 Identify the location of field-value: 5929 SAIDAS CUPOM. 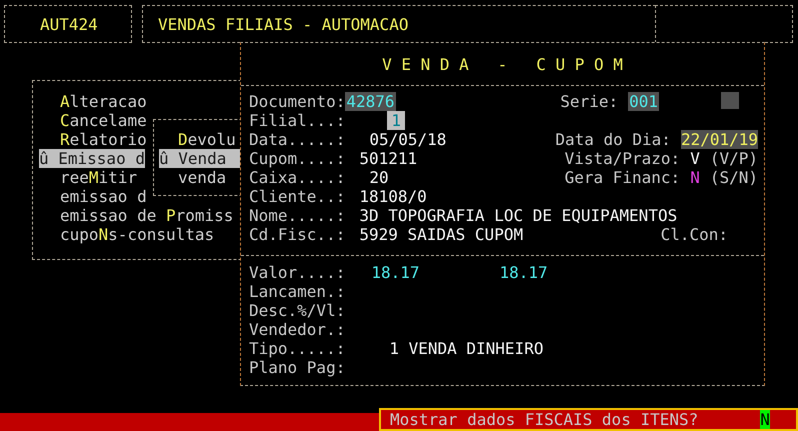
(441, 234).